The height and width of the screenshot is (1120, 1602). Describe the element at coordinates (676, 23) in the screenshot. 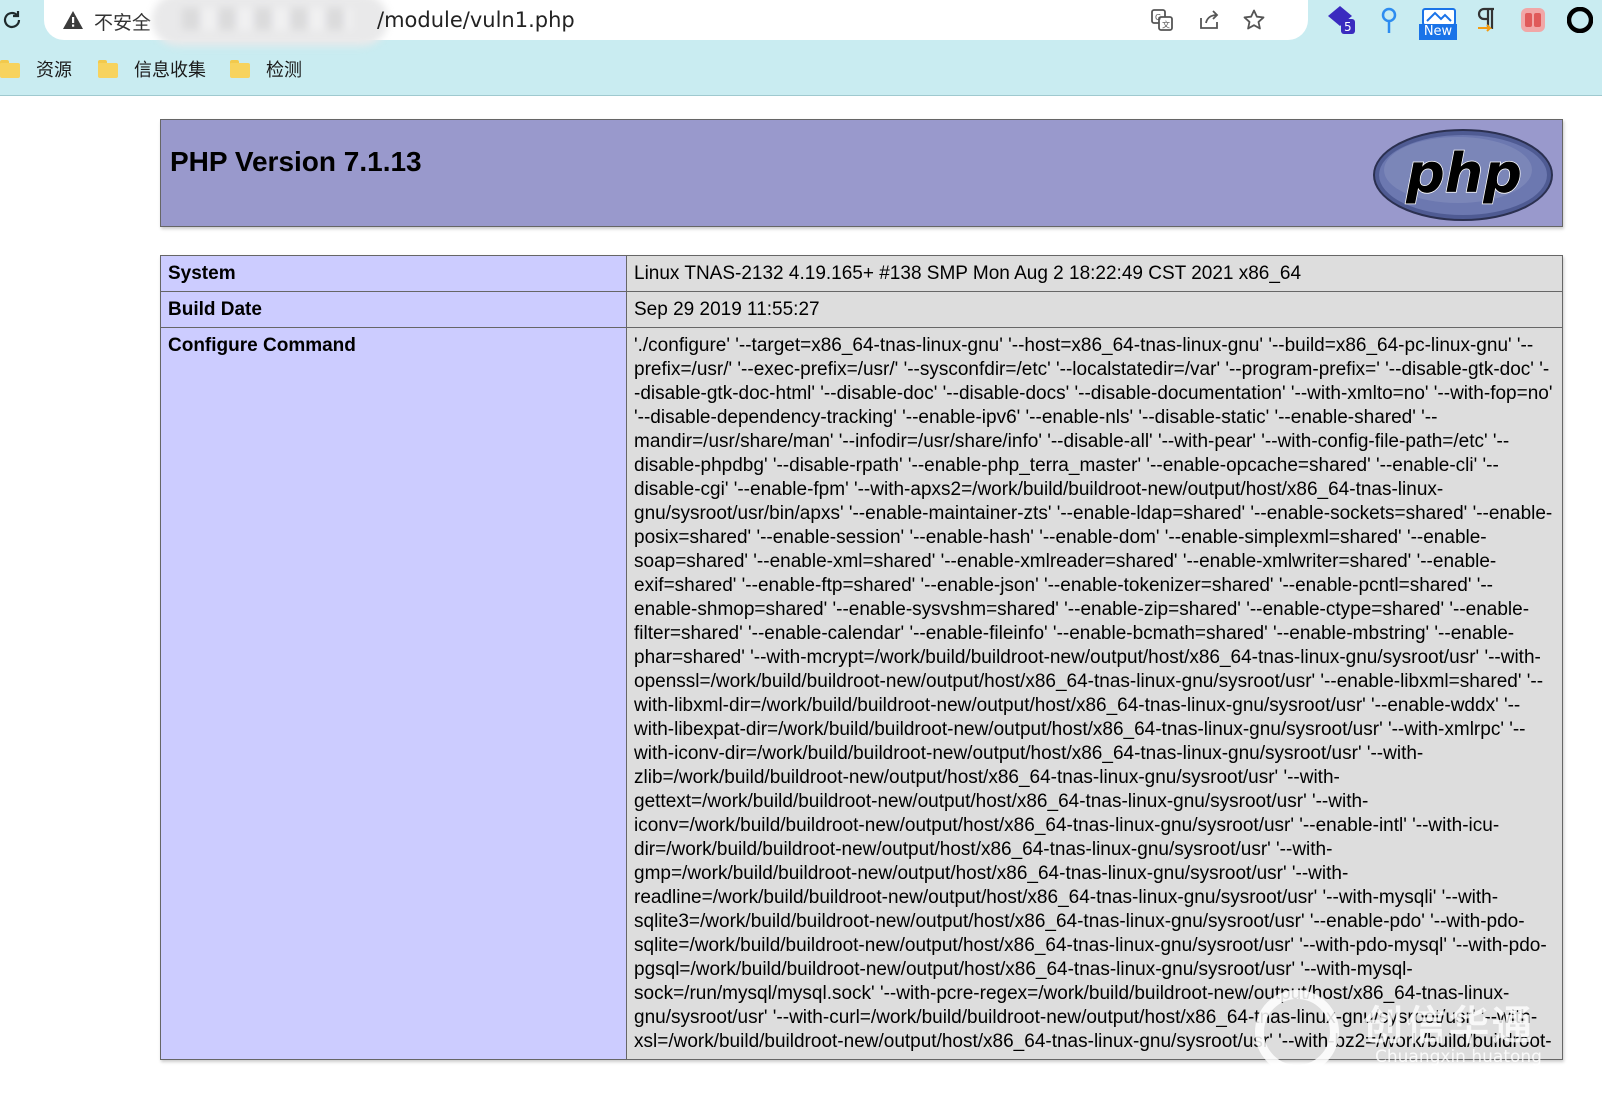

I see `address-bar: 不安全 /module/vuln1.php G文` at that location.